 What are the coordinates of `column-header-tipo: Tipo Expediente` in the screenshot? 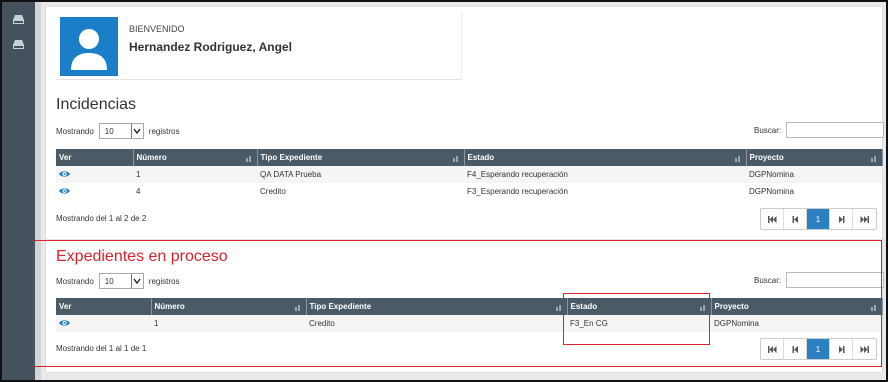 It's located at (361, 157).